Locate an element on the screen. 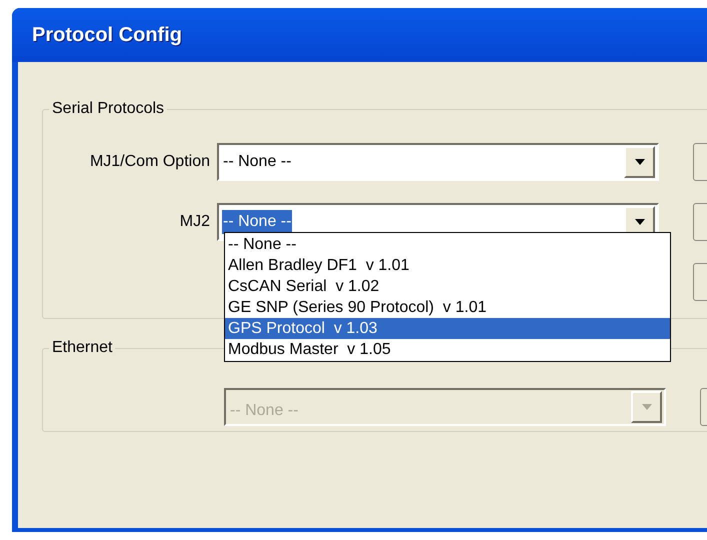  field-label: MJ1/Com Option is located at coordinates (149, 162).